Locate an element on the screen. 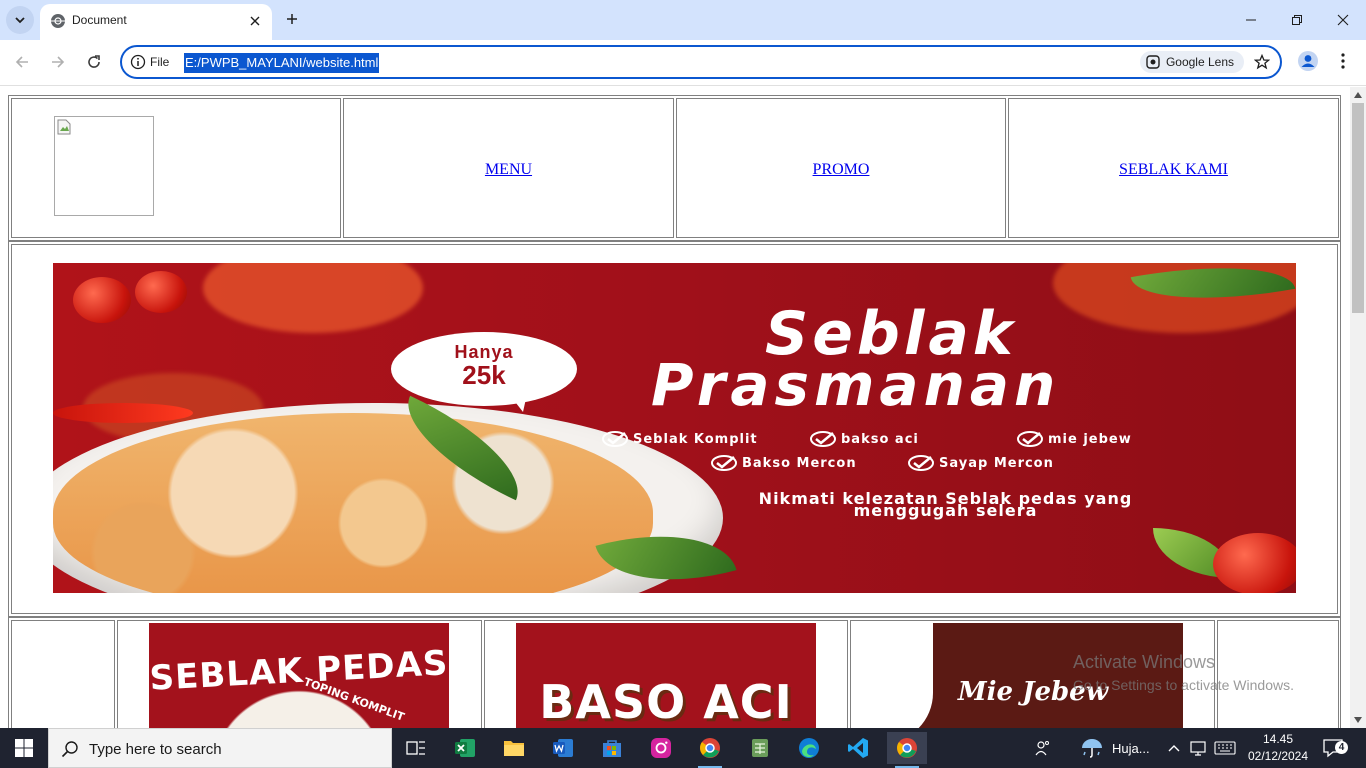 The width and height of the screenshot is (1366, 768). close-icon is located at coordinates (255, 21).